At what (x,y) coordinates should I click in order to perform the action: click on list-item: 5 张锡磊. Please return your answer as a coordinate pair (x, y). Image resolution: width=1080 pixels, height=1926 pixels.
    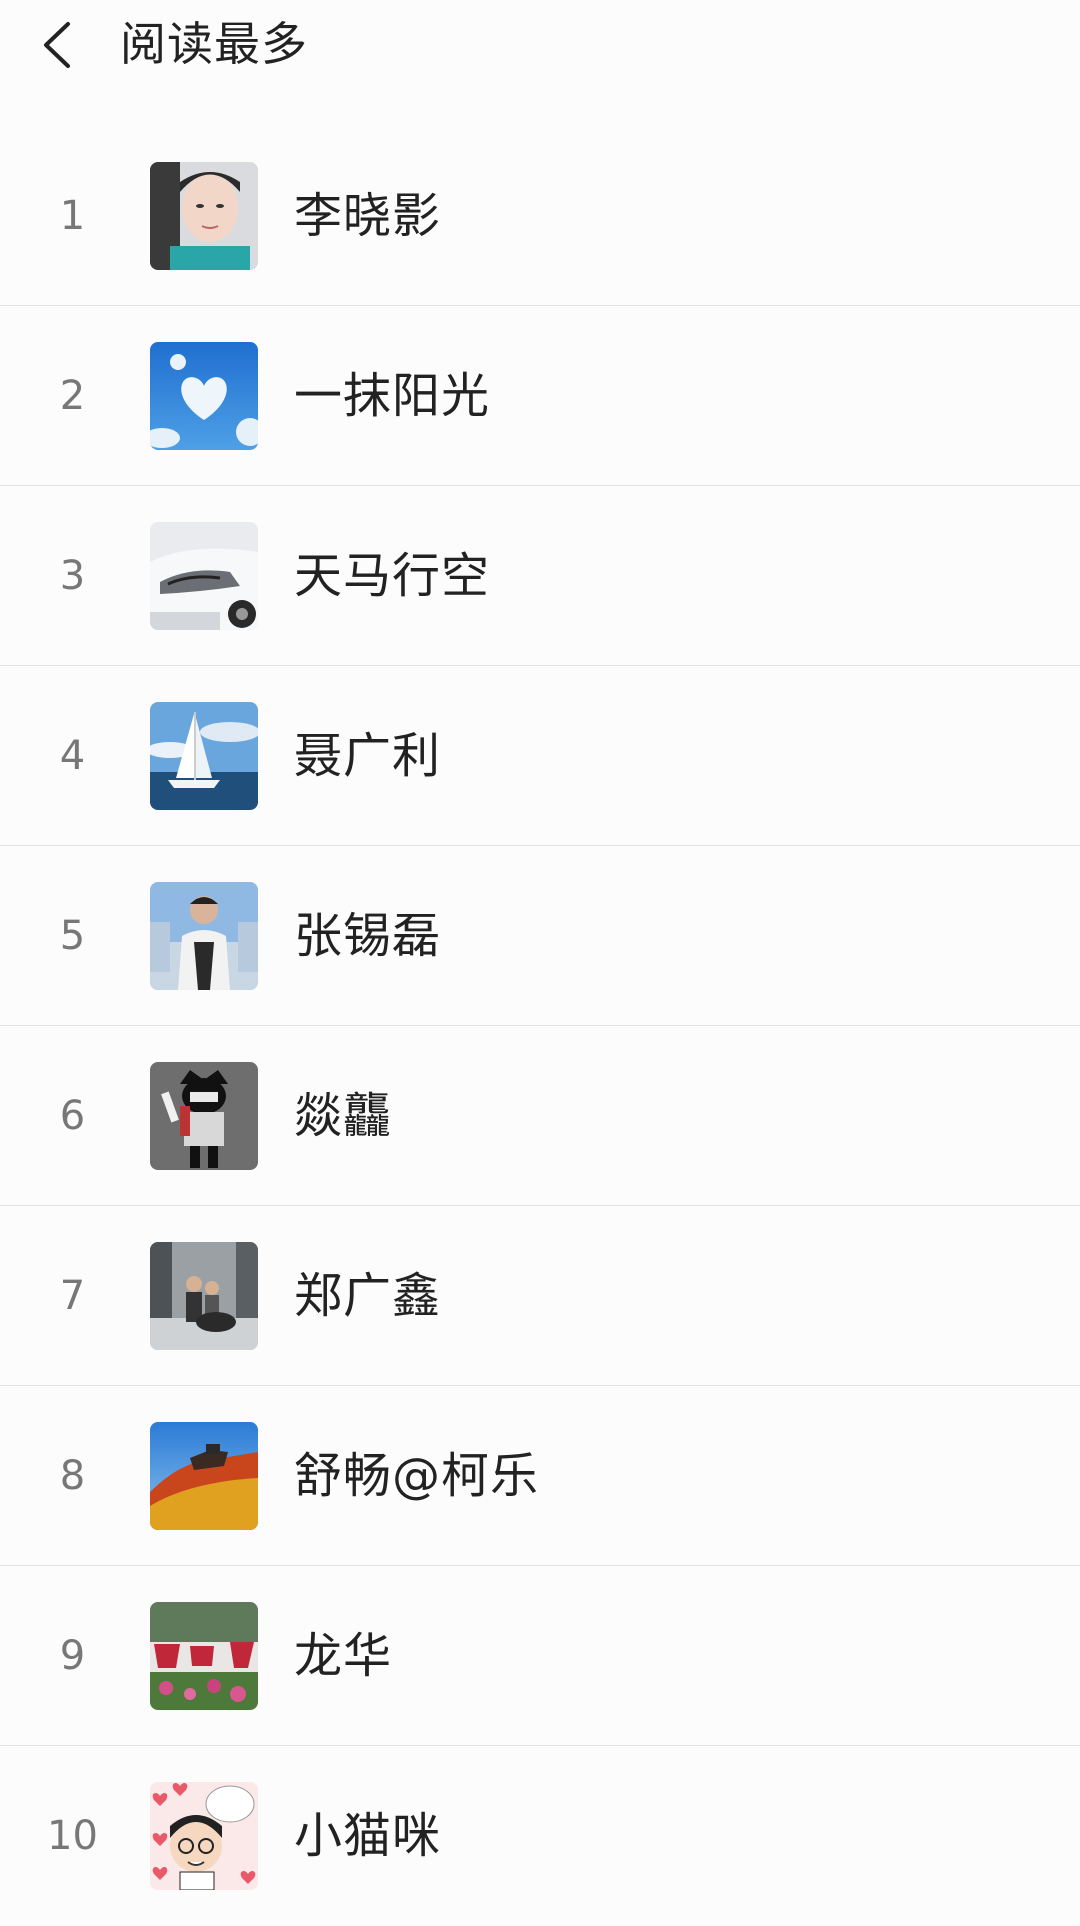
    Looking at the image, I should click on (540, 936).